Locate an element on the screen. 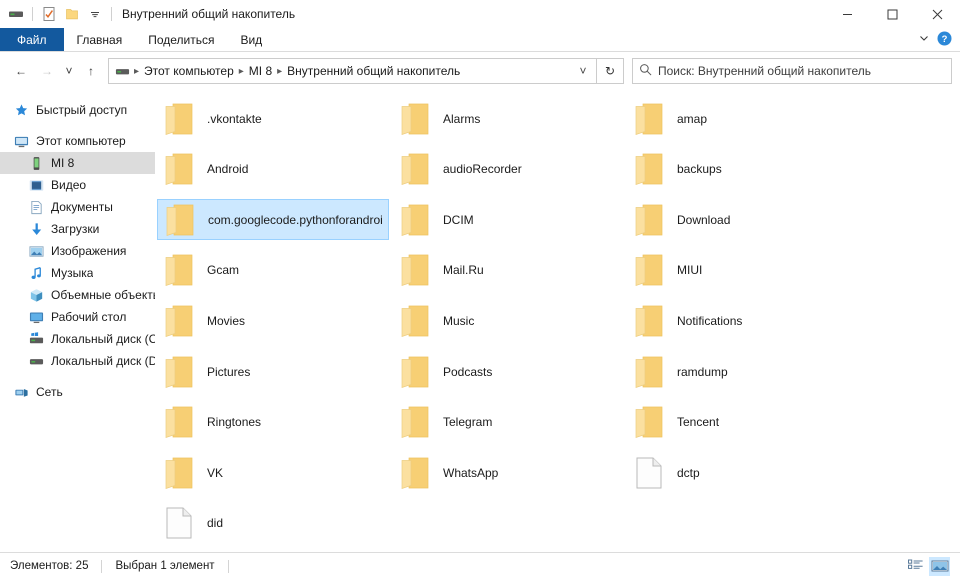 The height and width of the screenshot is (579, 960). folder-item: audioRecorder is located at coordinates (509, 169).